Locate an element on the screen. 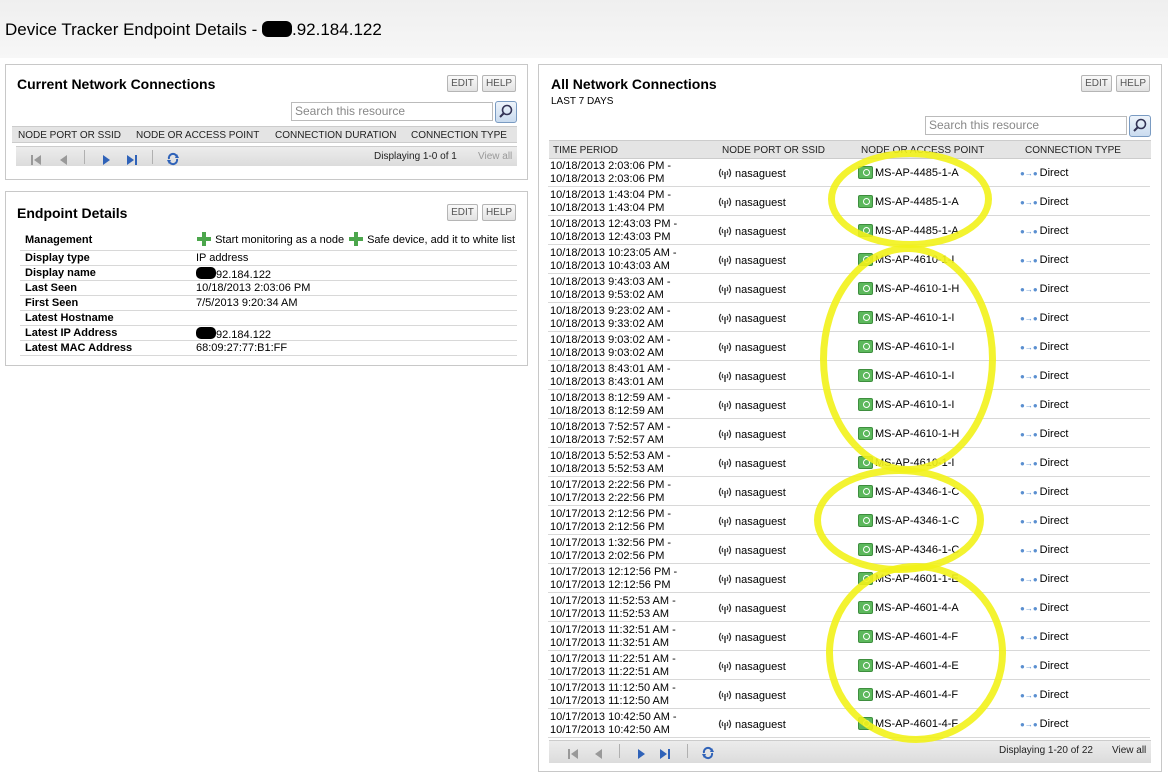  detail-value: 7/5/2013 9:20:34 AM is located at coordinates (247, 303).